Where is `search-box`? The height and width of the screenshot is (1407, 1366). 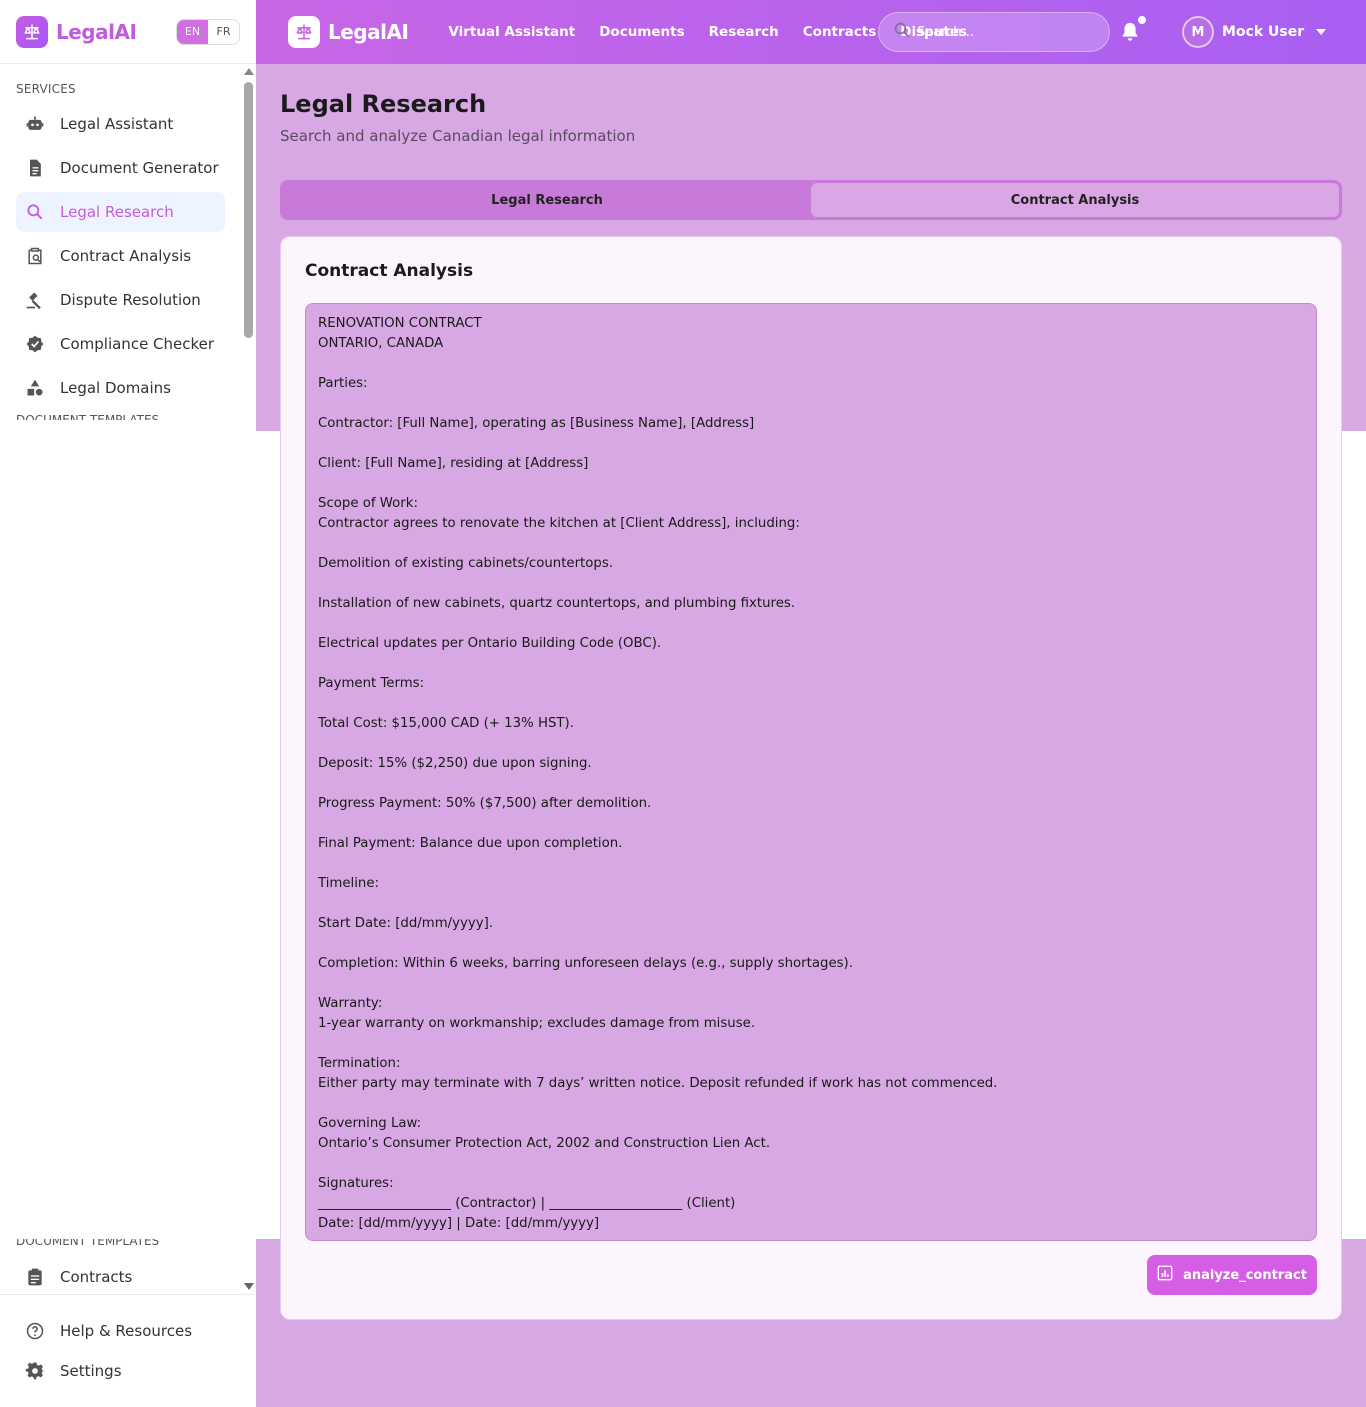 search-box is located at coordinates (994, 32).